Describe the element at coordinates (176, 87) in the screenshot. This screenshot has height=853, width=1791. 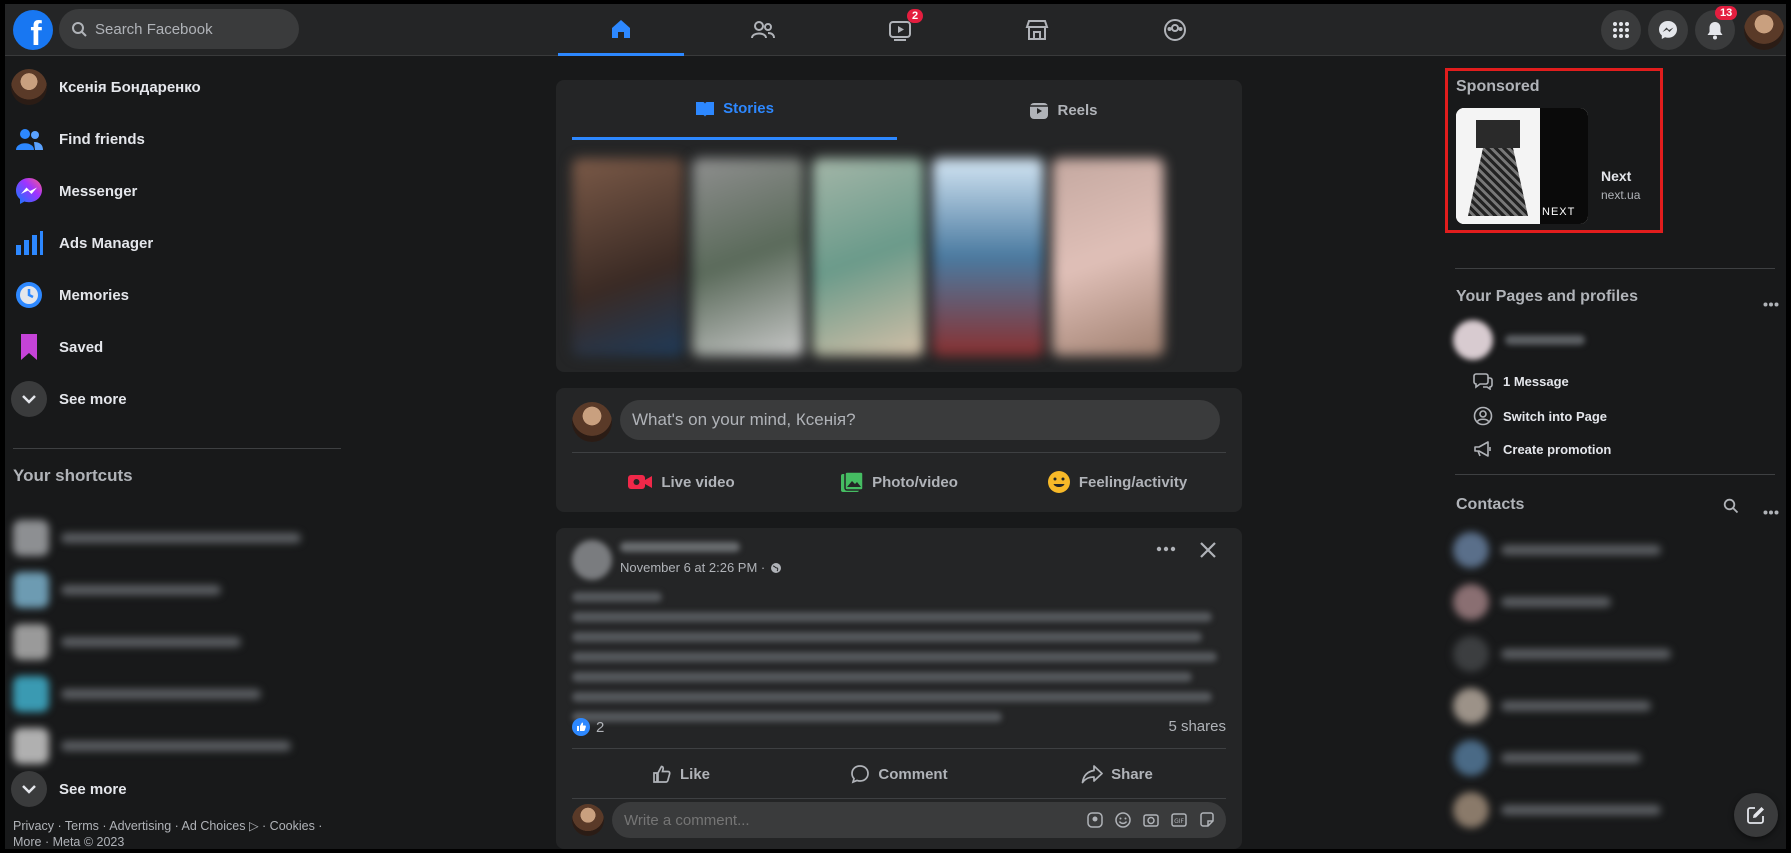
I see `sidebar-item-profile: Ксенія Бондаренко` at that location.